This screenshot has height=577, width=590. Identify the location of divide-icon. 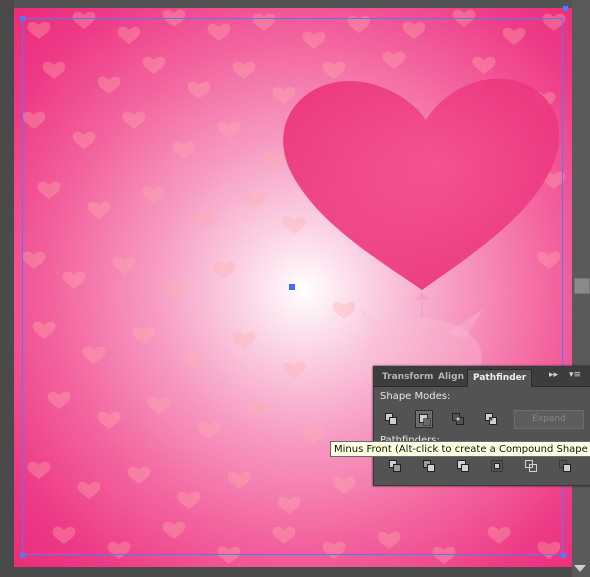
(395, 466).